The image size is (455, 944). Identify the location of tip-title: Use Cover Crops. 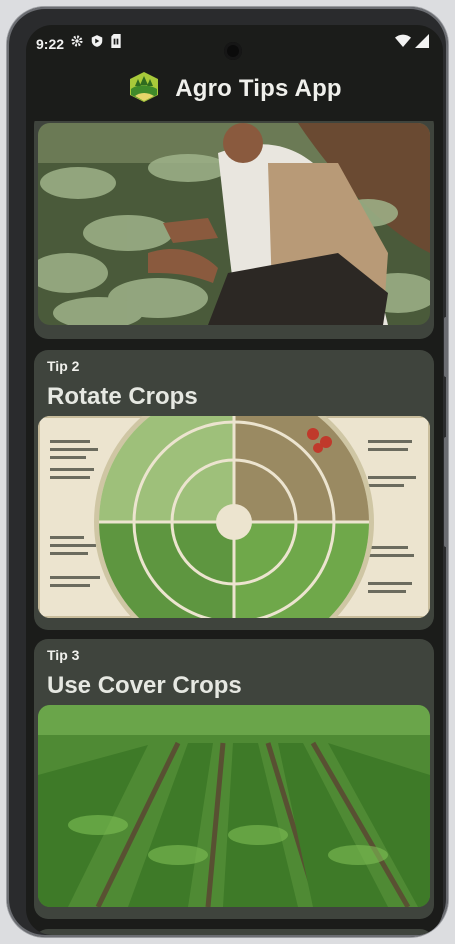
(144, 685).